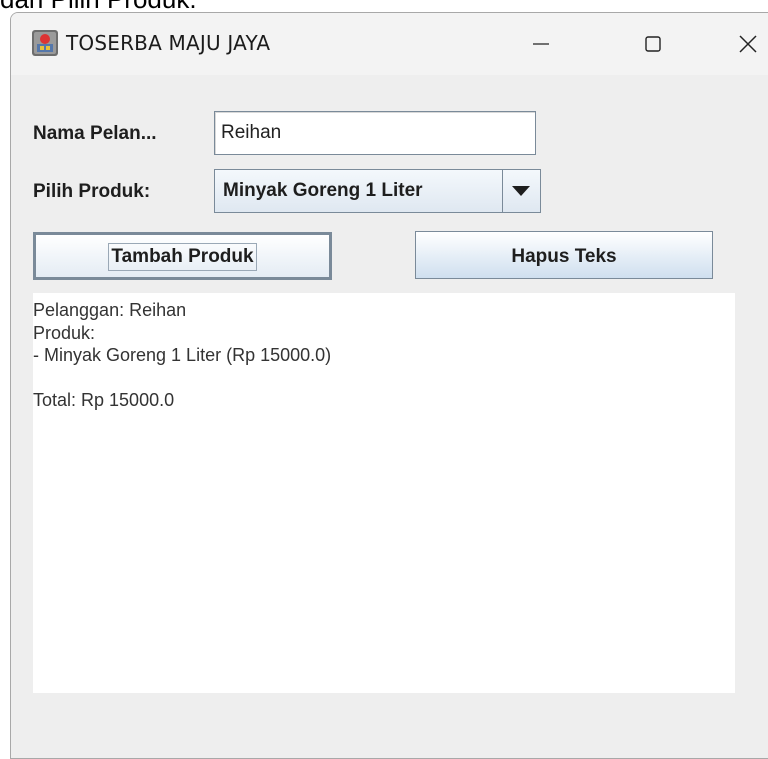 Image resolution: width=768 pixels, height=759 pixels. What do you see at coordinates (110, 310) in the screenshot?
I see `output-line: Pelanggan: Reihan` at bounding box center [110, 310].